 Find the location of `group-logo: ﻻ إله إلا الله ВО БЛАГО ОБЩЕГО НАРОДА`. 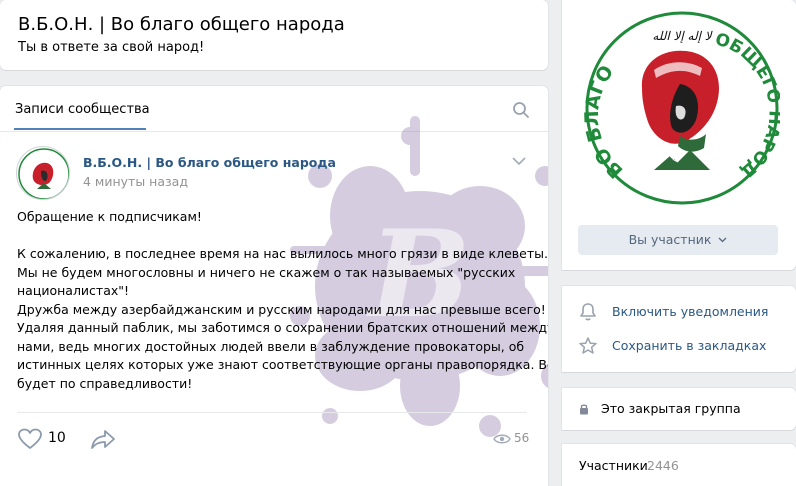

group-logo: ﻻ إله إلا الله ВО БЛАГО ОБЩЕГО НАРОДА is located at coordinates (682, 108).